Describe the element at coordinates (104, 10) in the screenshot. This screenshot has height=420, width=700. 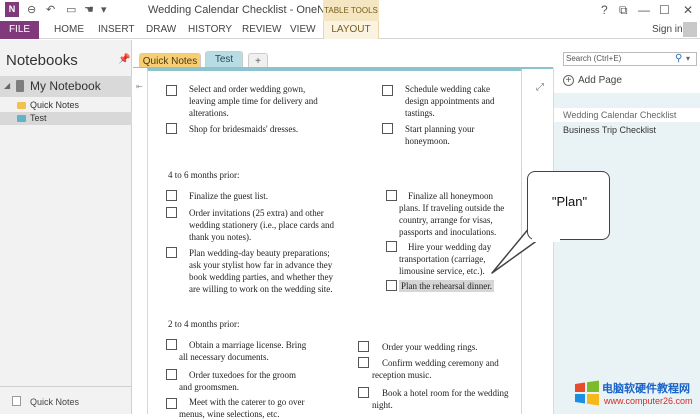
I see `customize-quick-access-icon: ▾` at that location.